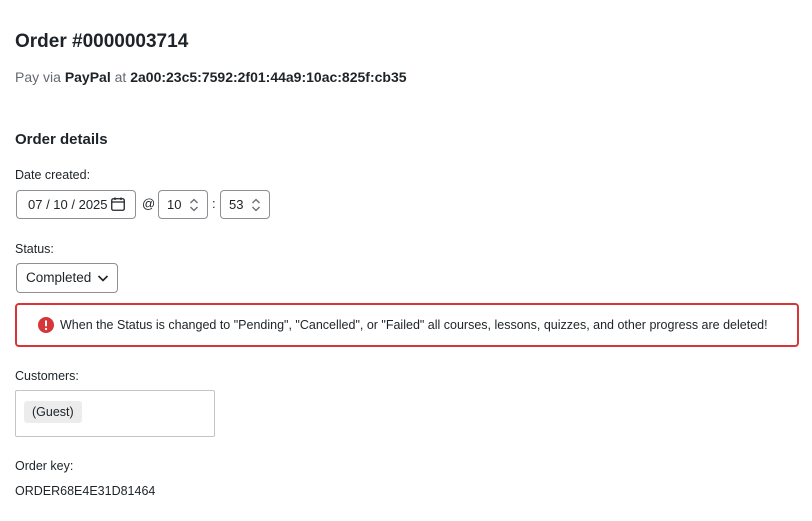  I want to click on minute-value: 53, so click(236, 204).